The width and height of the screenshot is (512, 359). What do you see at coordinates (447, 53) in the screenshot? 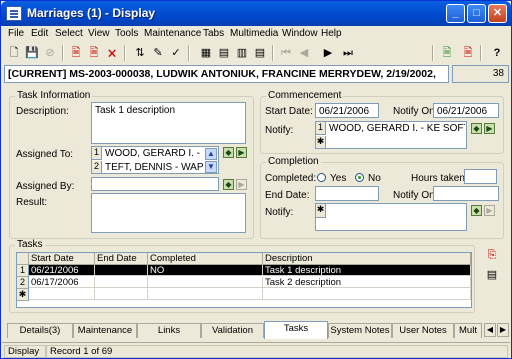
I see `document-icon: 🗎` at bounding box center [447, 53].